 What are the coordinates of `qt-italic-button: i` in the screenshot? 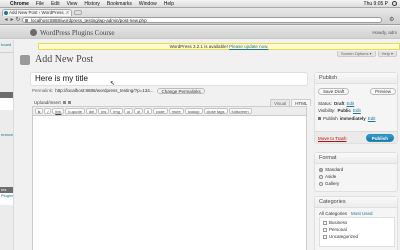 It's located at (48, 111).